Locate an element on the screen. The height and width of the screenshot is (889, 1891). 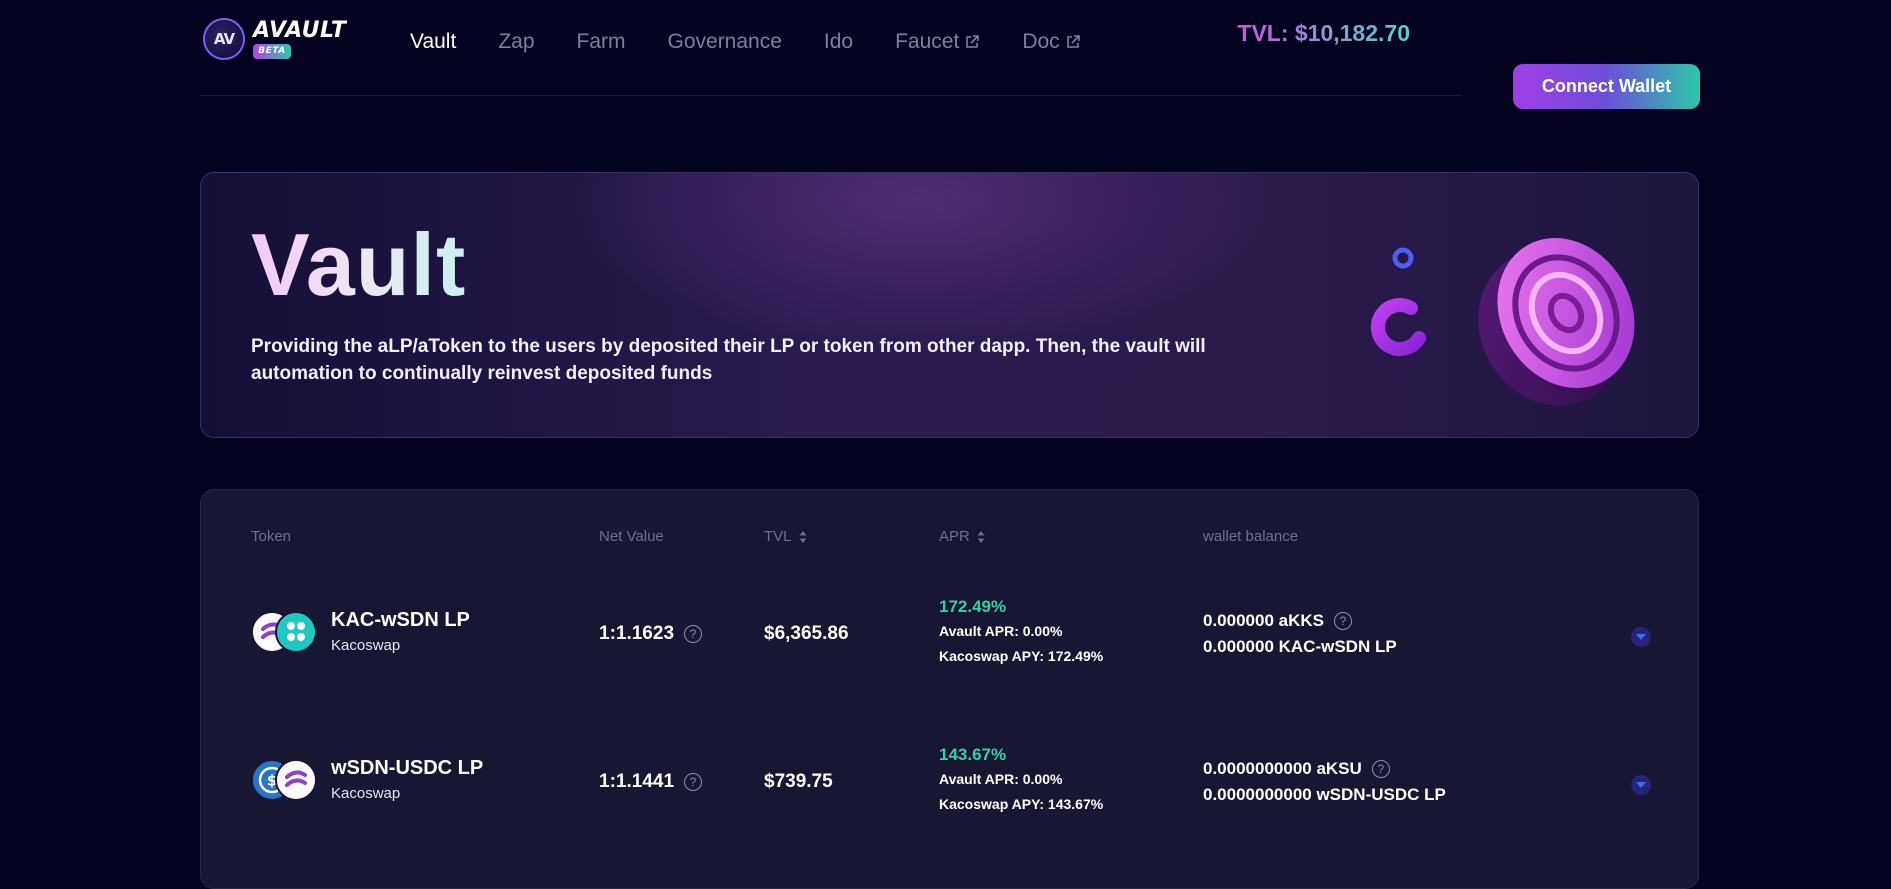
page-title: Vault is located at coordinates (359, 264).